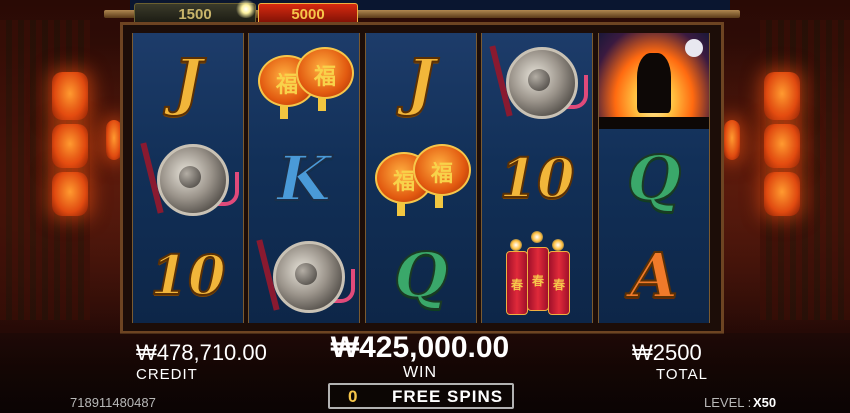  I want to click on reel-4: 10 春春春, so click(537, 178).